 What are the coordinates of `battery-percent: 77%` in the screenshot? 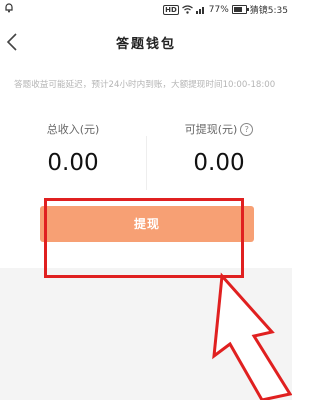 It's located at (218, 9).